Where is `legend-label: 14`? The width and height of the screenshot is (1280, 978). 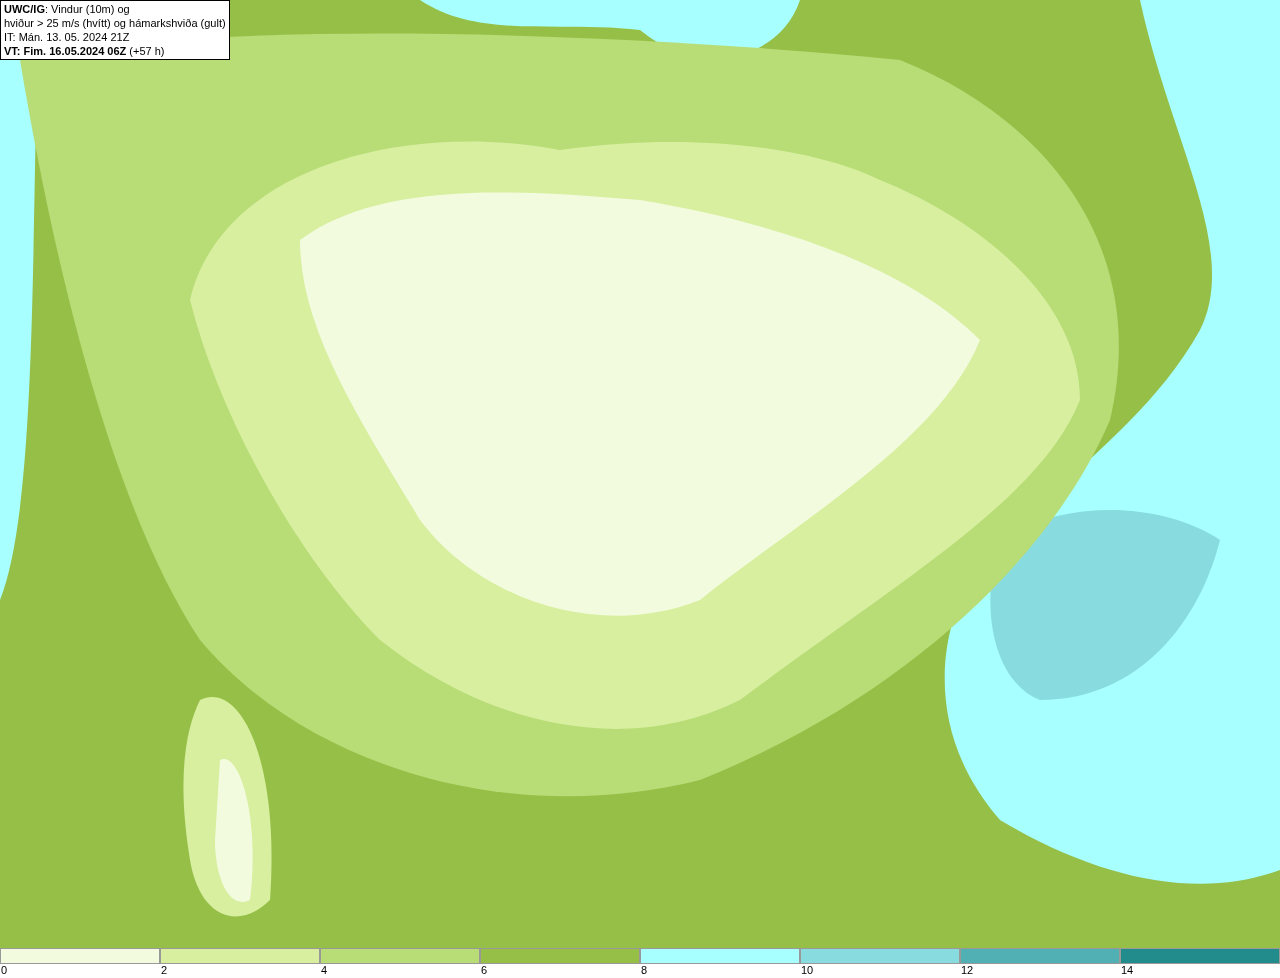
legend-label: 14 is located at coordinates (1127, 970).